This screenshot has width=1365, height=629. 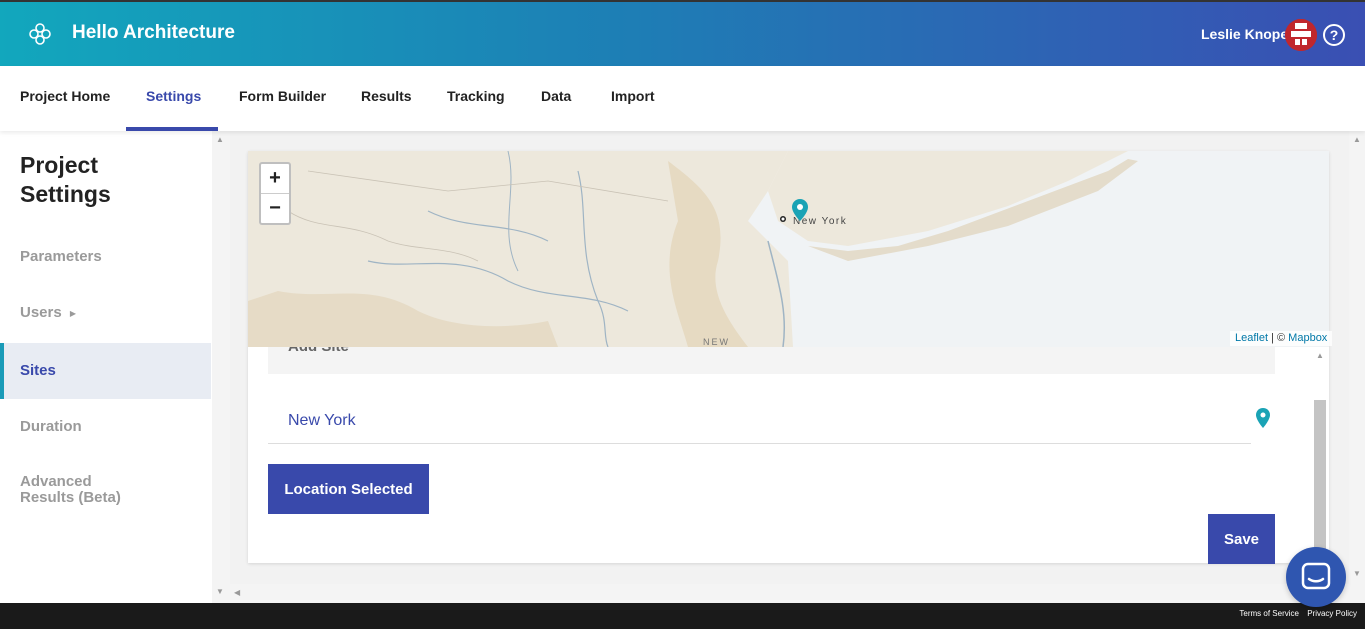 I want to click on user-name: Leslie Knope, so click(x=1244, y=34).